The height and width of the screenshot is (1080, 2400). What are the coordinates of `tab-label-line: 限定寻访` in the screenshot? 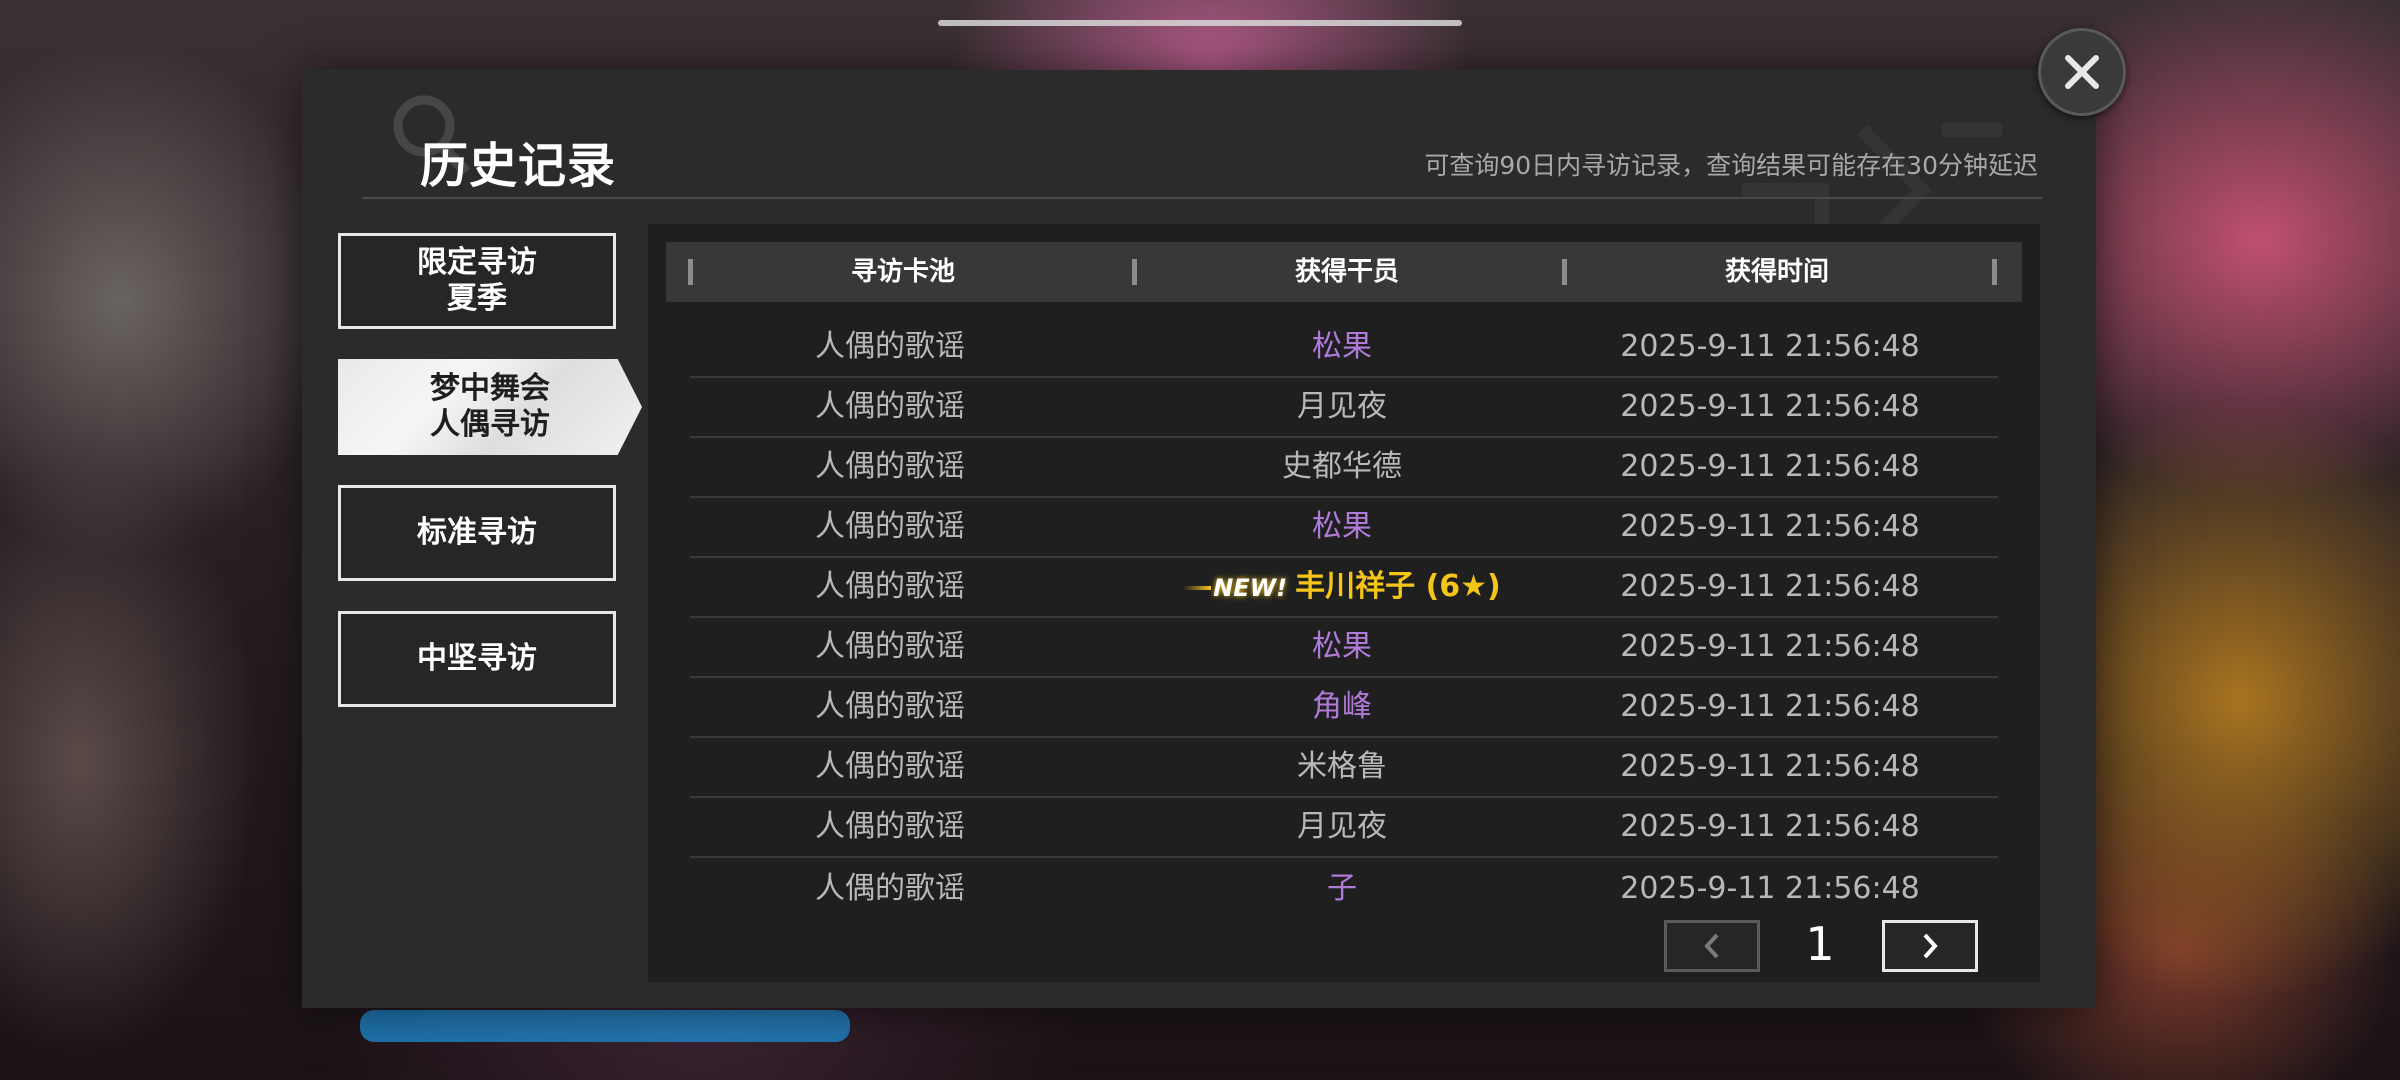 It's located at (477, 262).